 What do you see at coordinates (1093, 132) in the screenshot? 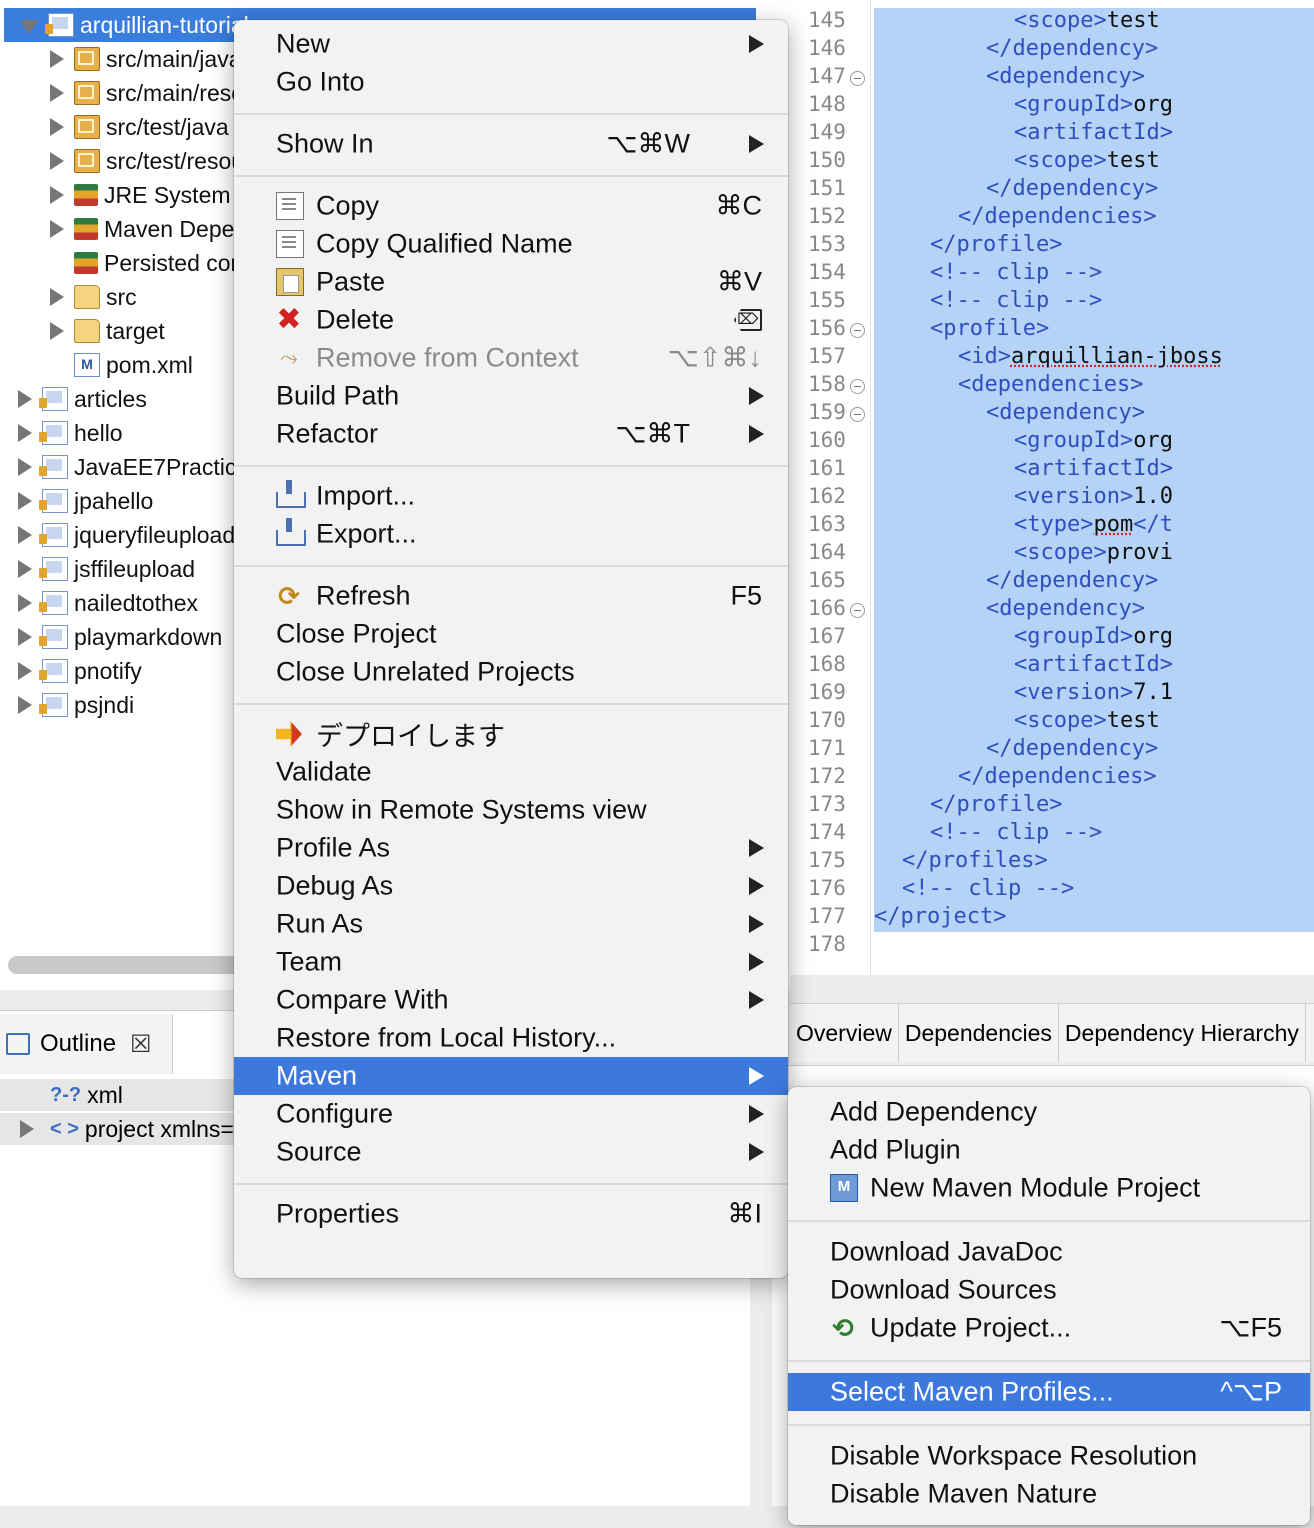
I see `code-line: <artifactId>` at bounding box center [1093, 132].